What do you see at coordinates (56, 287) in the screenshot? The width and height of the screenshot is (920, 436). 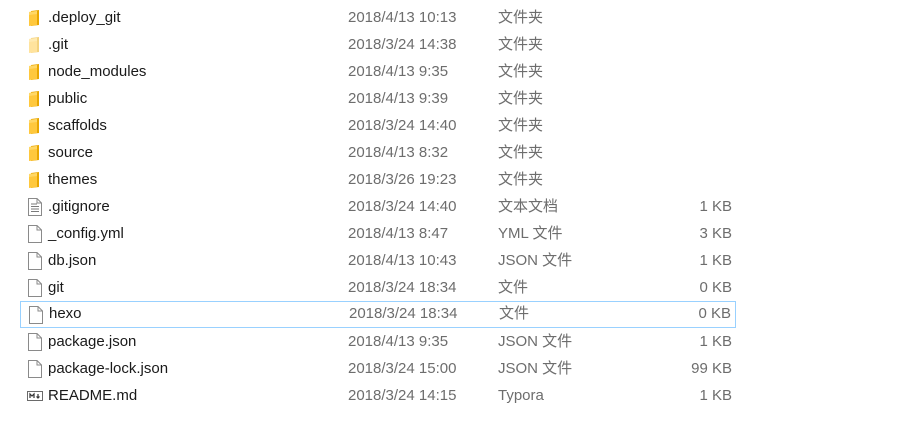 I see `file-name: git` at bounding box center [56, 287].